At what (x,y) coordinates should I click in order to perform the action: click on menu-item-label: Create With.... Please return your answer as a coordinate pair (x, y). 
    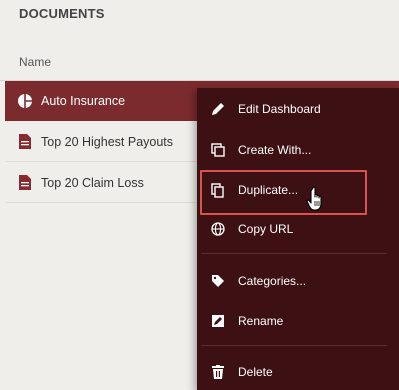
    Looking at the image, I should click on (275, 150).